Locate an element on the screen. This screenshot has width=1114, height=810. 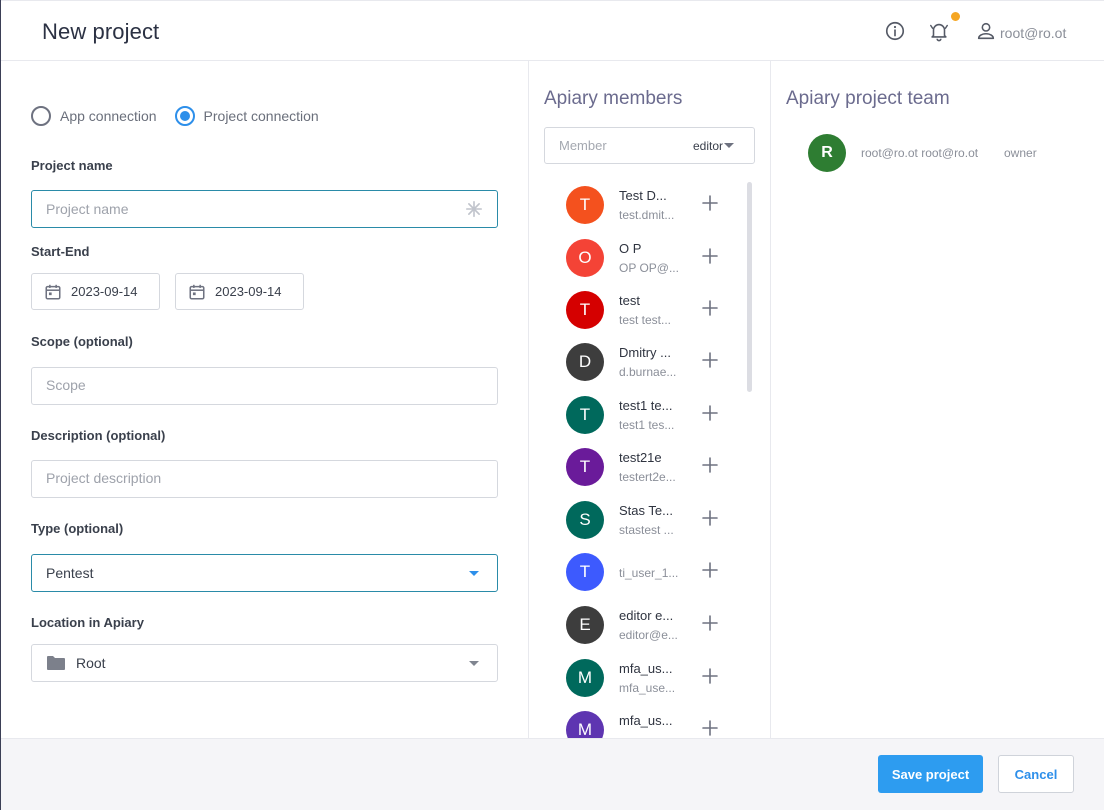
team-title: Apiary project team is located at coordinates (868, 98).